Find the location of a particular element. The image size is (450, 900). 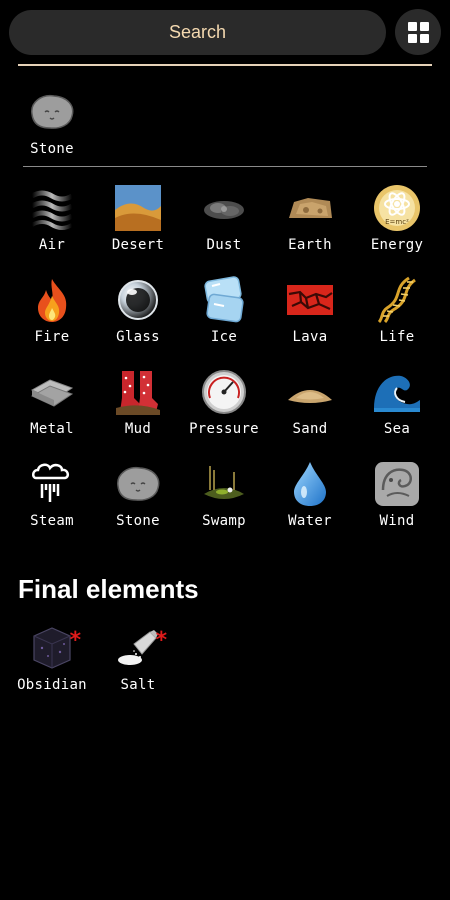

ice-icon is located at coordinates (224, 300).